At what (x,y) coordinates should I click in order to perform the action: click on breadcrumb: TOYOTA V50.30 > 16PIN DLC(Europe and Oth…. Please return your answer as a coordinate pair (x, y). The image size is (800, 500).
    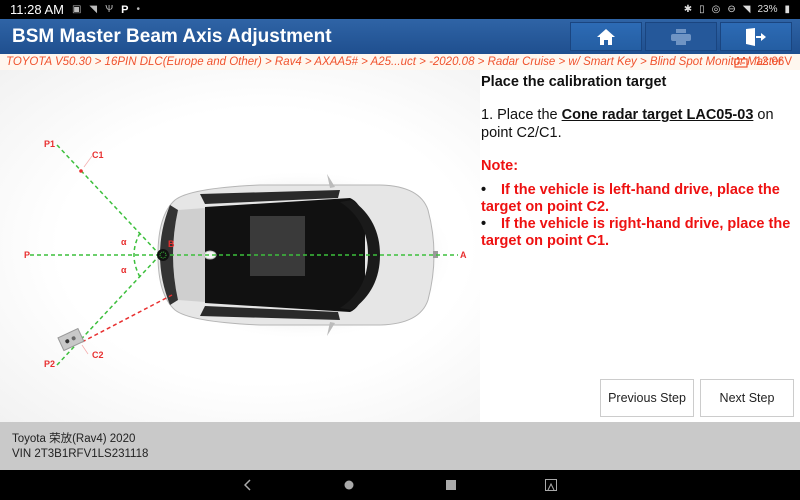
    Looking at the image, I should click on (400, 62).